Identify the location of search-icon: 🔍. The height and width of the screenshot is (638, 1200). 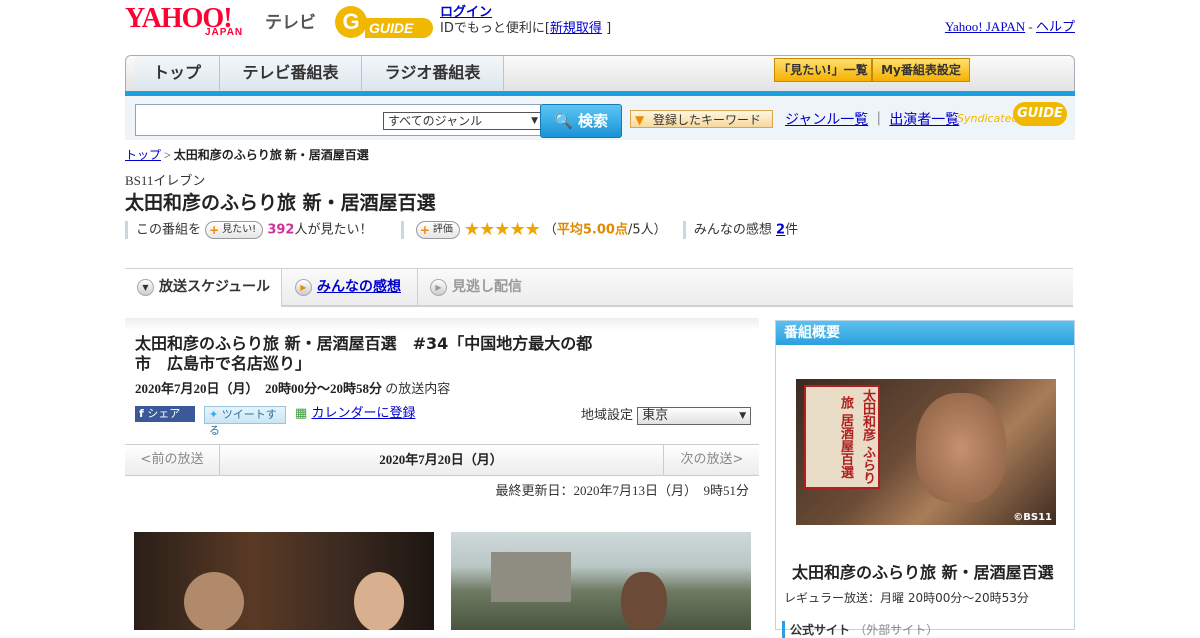
(563, 121).